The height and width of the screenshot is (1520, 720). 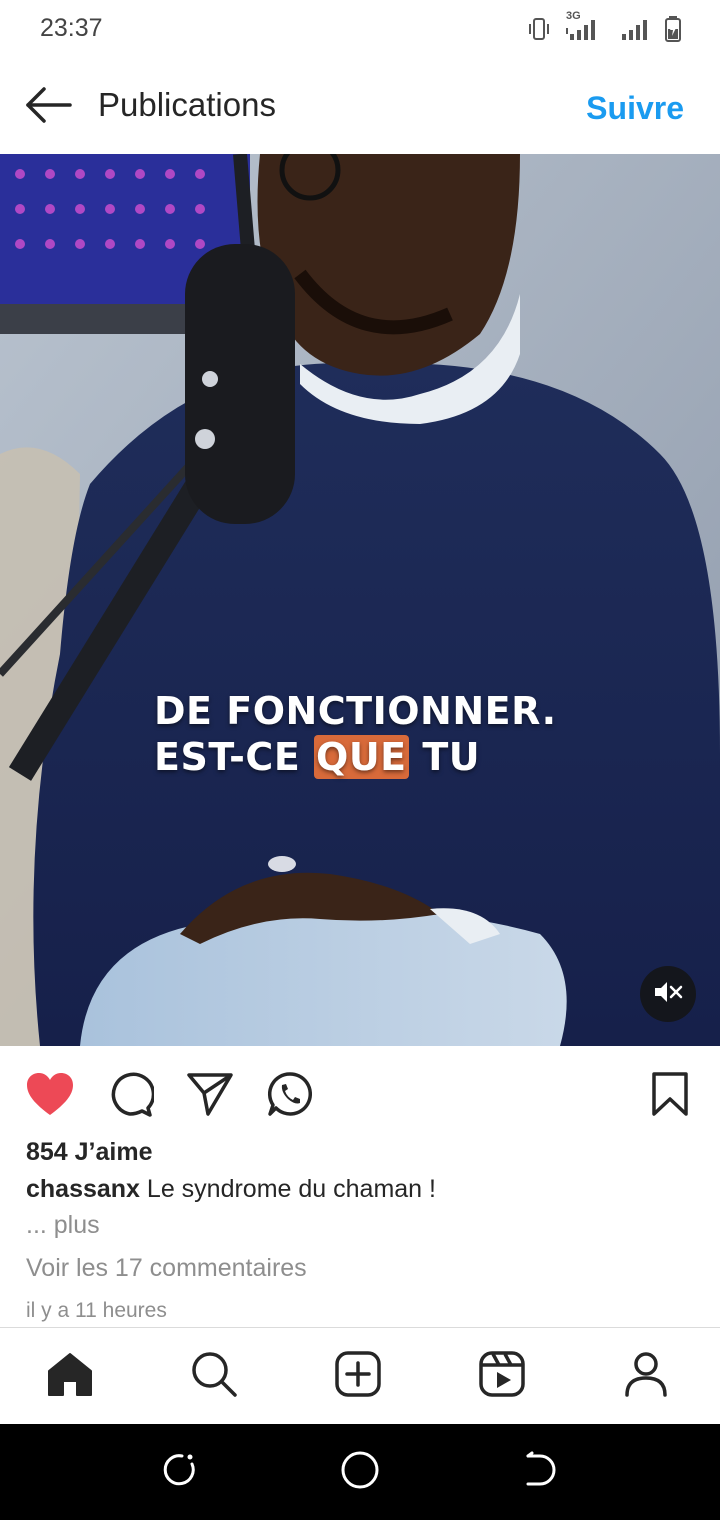 I want to click on system-back-button, so click(x=540, y=1472).